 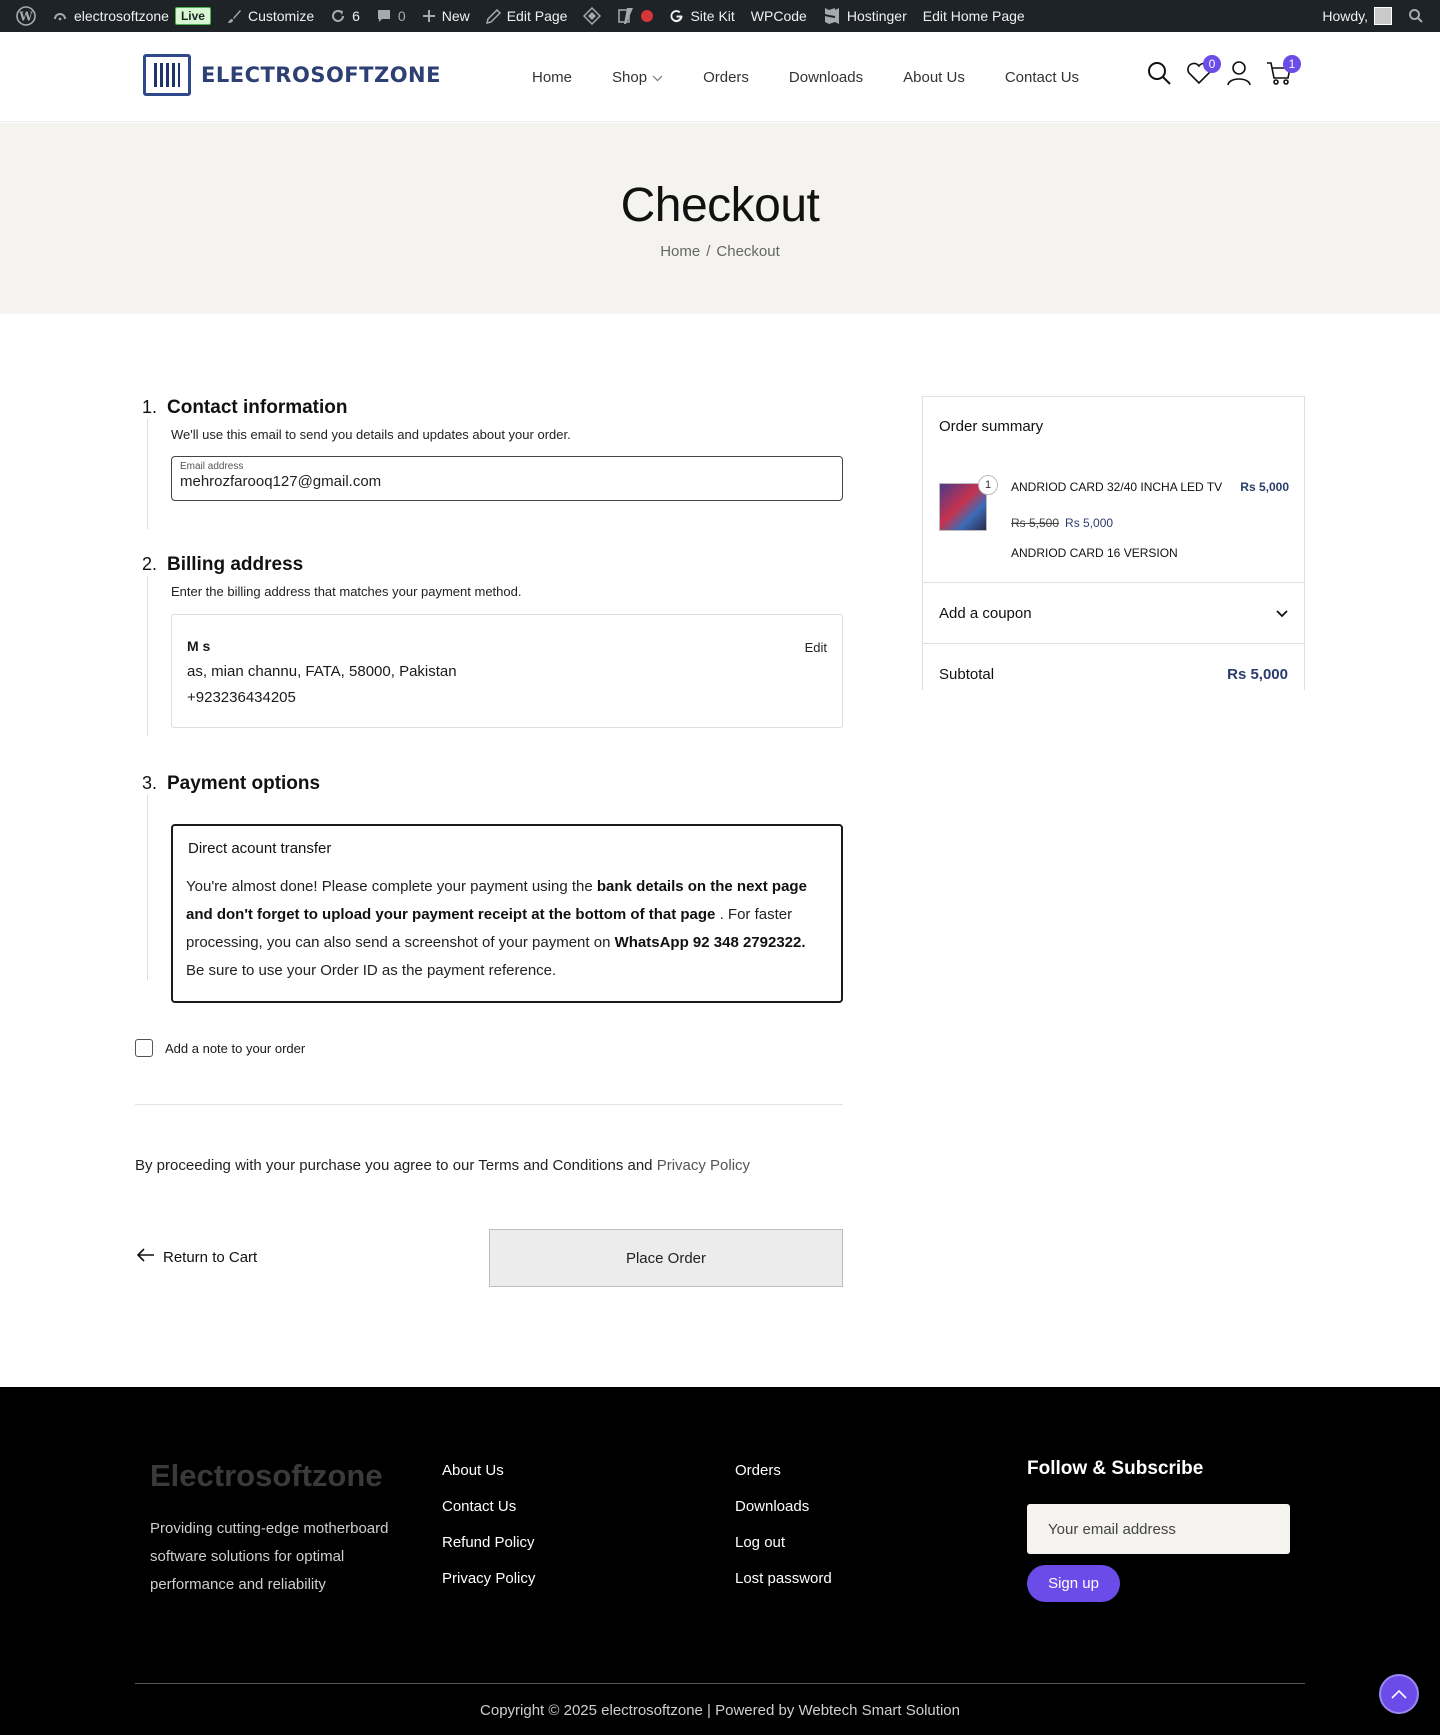 I want to click on footer-link-log-out: Log out, so click(x=783, y=1543).